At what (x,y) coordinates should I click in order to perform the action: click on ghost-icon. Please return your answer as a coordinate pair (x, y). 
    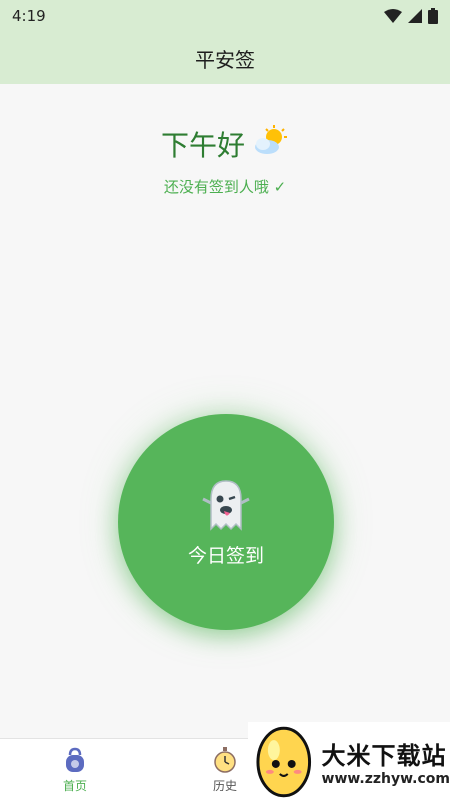
    Looking at the image, I should click on (226, 505).